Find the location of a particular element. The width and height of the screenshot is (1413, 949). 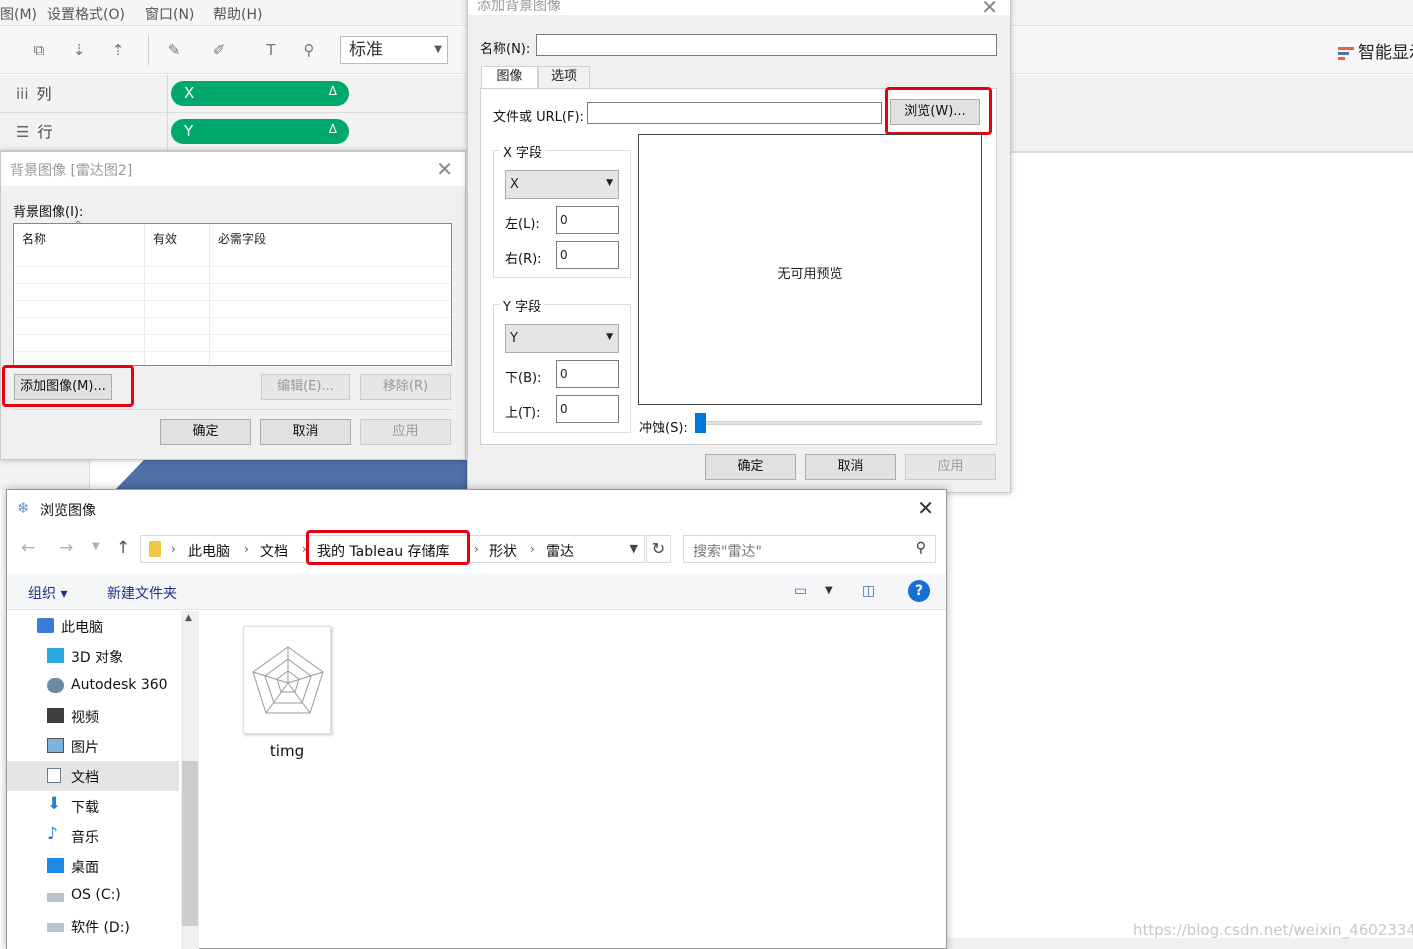

washout-slider-thumb is located at coordinates (700, 423).